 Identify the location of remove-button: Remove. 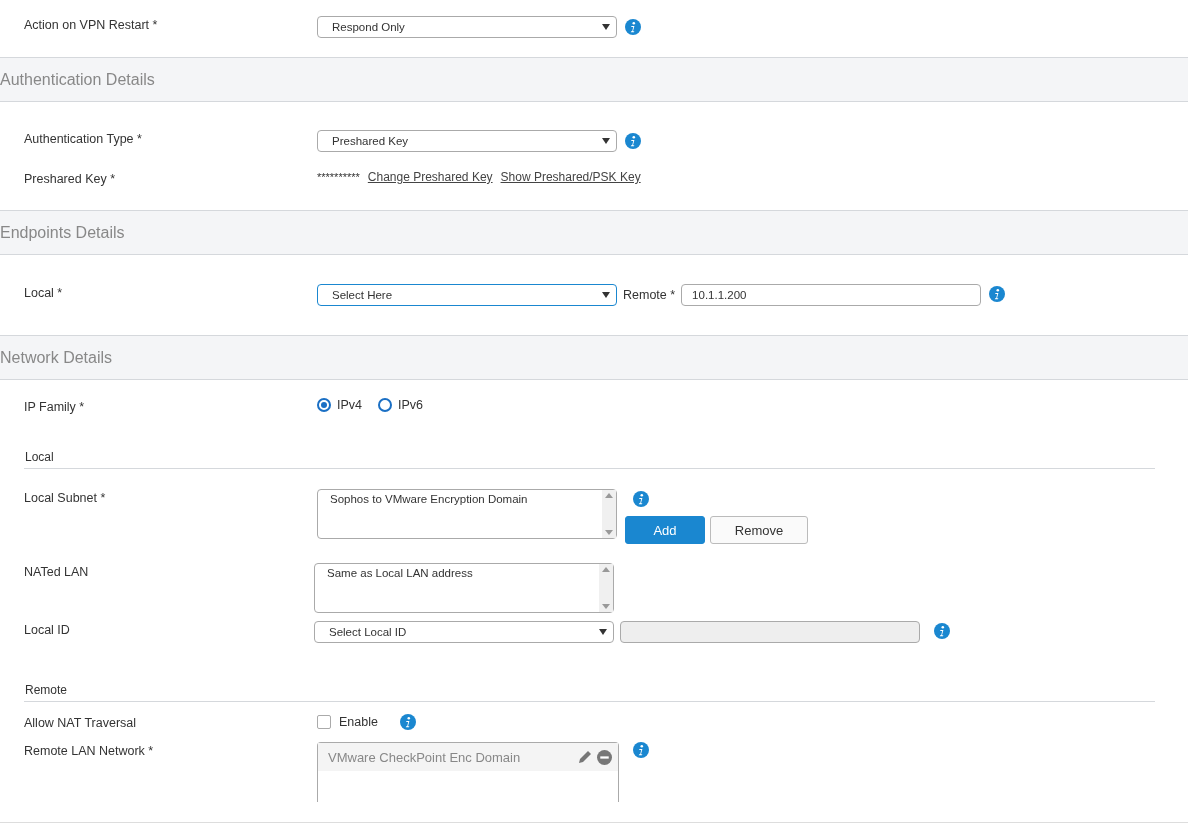
(759, 530).